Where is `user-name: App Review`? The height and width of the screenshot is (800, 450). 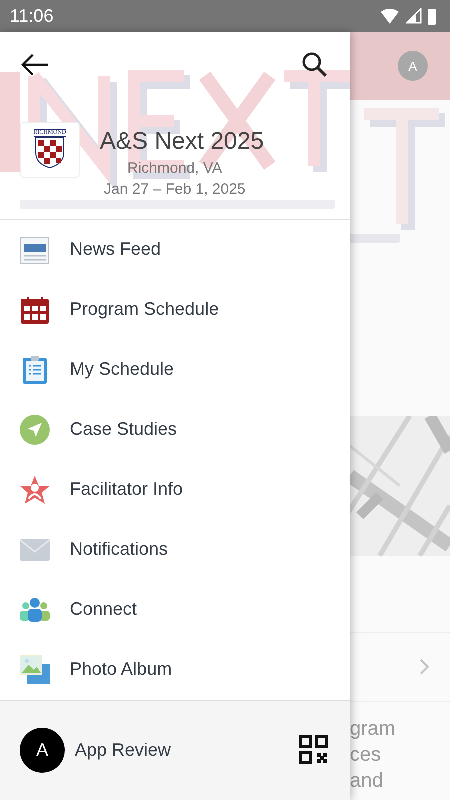
user-name: App Review is located at coordinates (123, 750).